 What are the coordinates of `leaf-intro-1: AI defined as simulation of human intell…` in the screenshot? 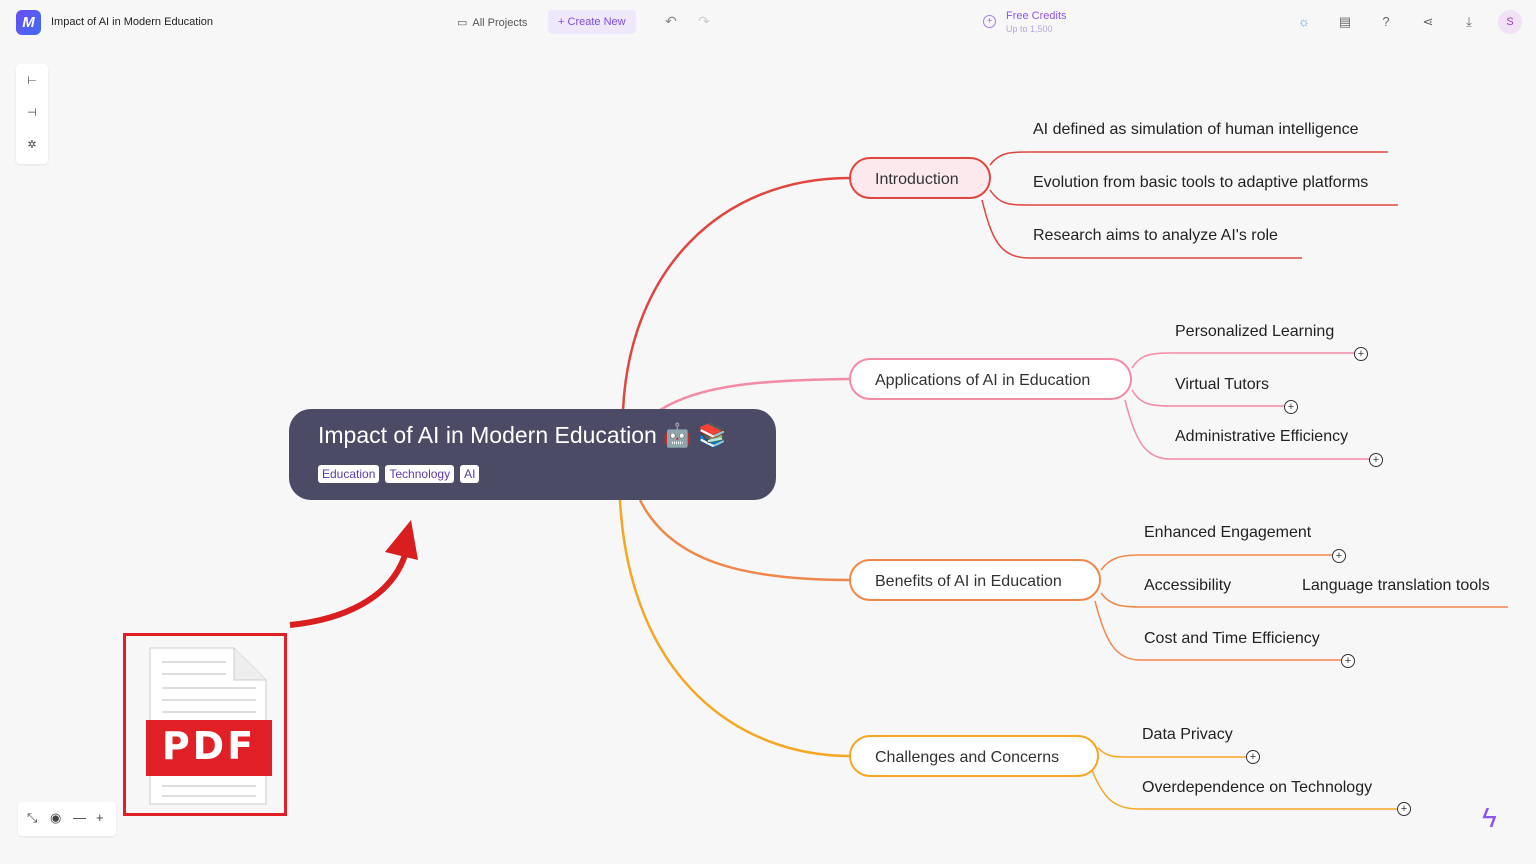 It's located at (1196, 130).